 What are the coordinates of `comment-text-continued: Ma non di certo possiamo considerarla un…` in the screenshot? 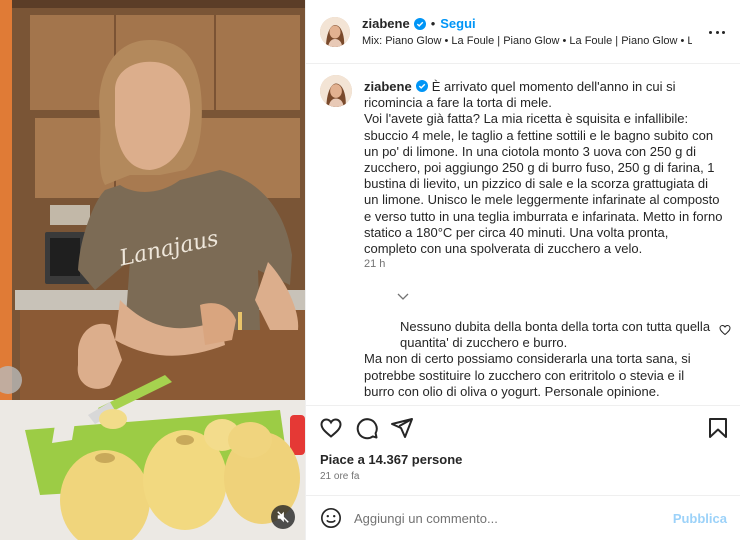 It's located at (527, 375).